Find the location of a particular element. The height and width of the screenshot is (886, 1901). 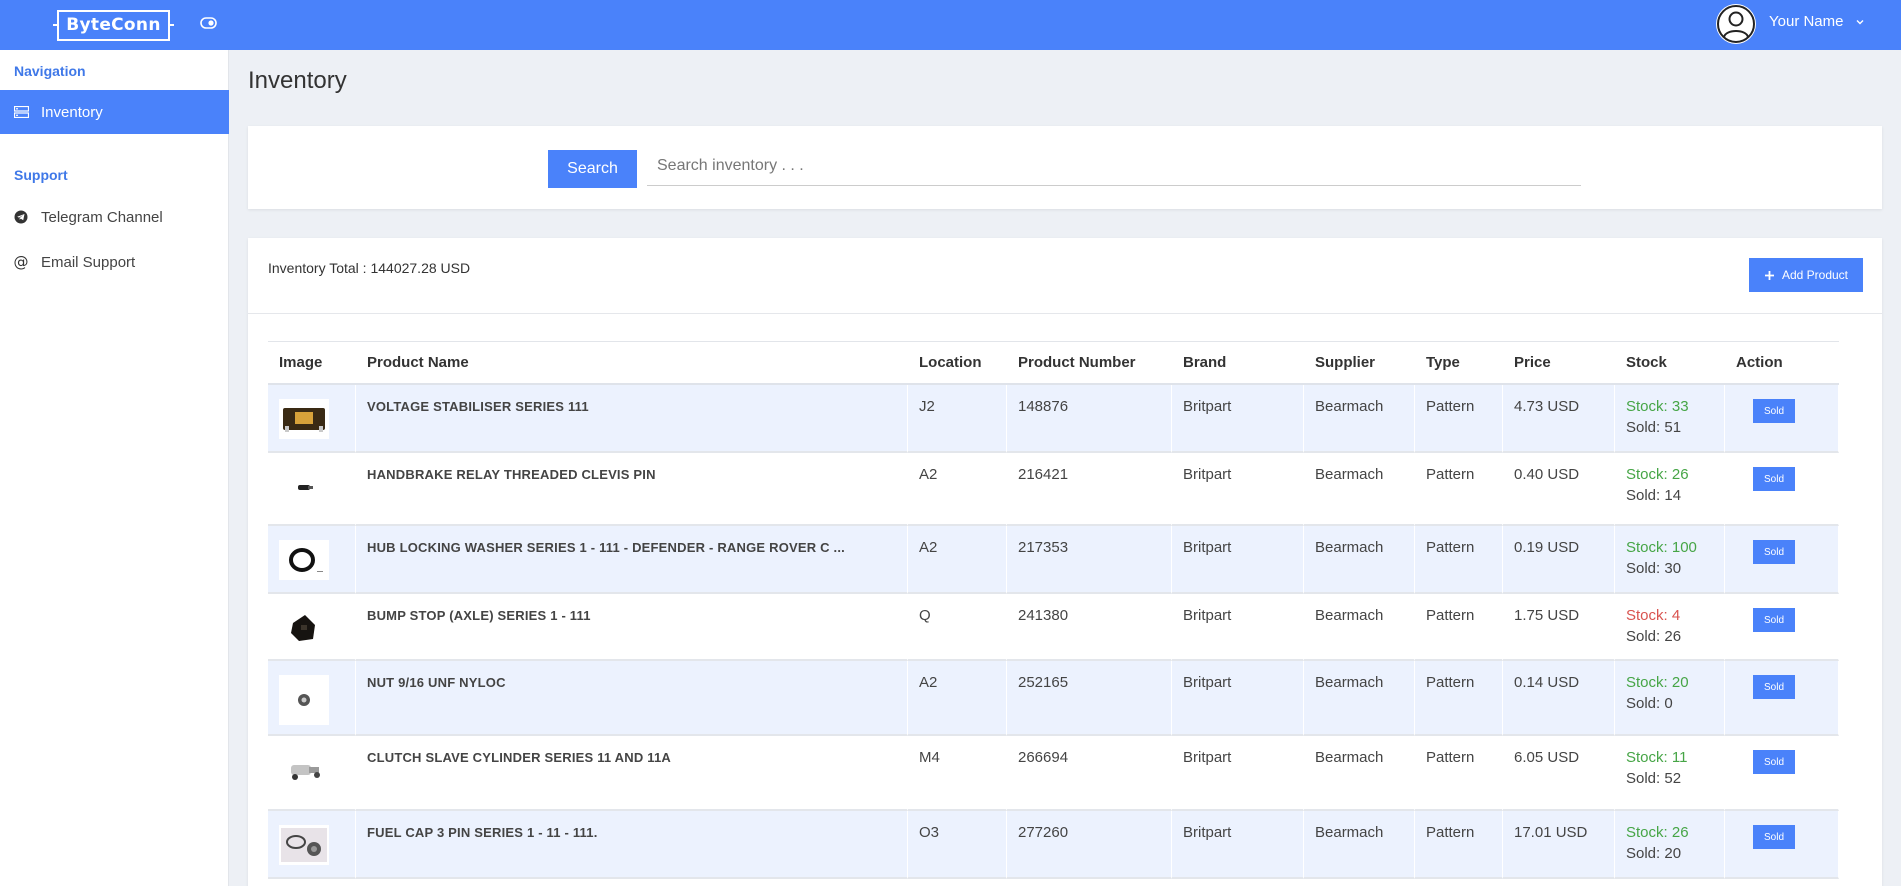

top-bar: ByteConn Your Name is located at coordinates (950, 25).